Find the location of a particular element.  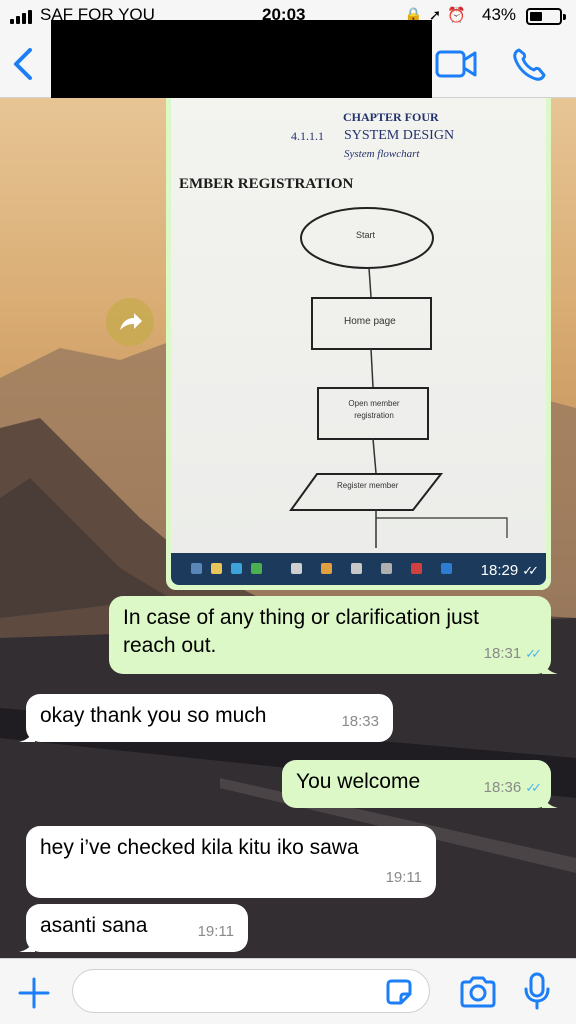

voice-call-button is located at coordinates (530, 64).